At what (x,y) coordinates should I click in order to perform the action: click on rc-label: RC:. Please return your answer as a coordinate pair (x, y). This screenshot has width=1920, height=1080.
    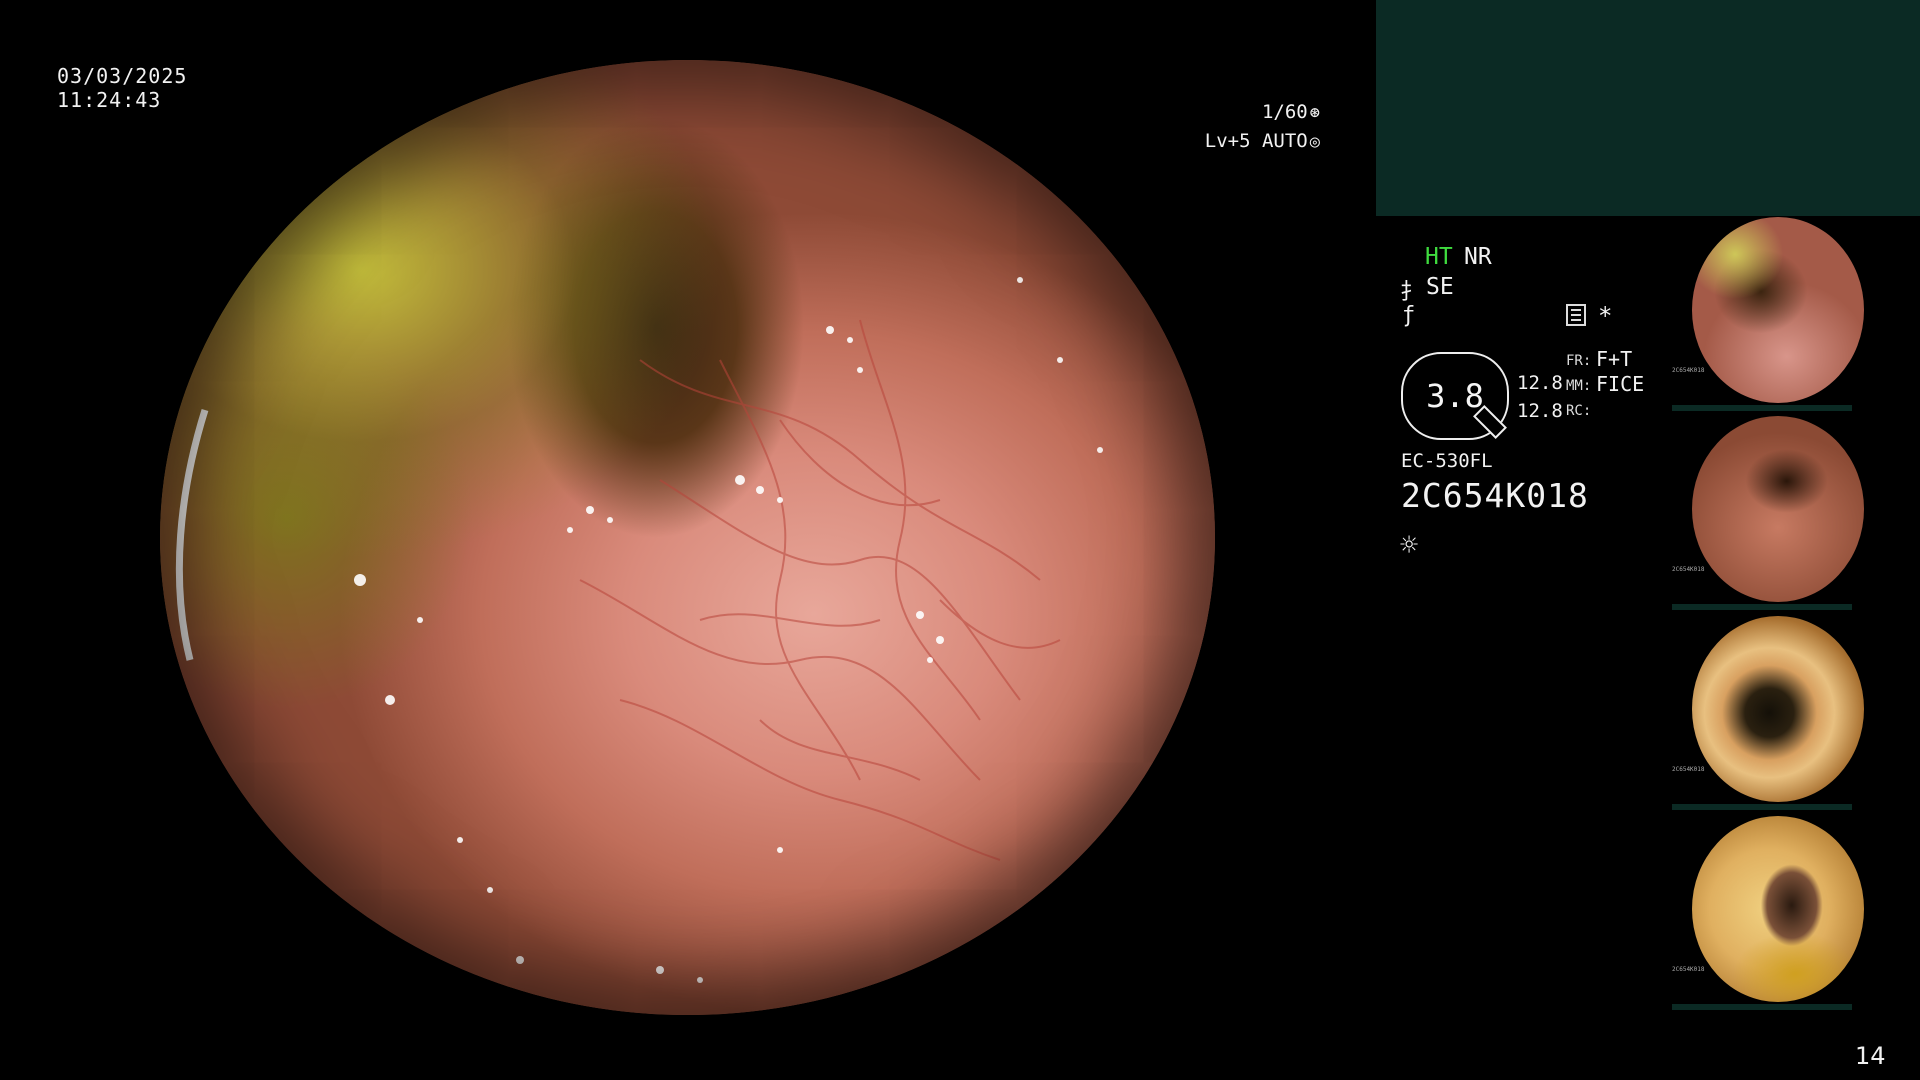
    Looking at the image, I should click on (1579, 411).